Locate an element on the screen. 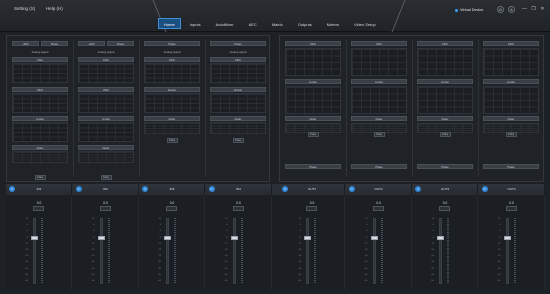 The height and width of the screenshot is (294, 550). menu-settings: Setting (S) is located at coordinates (24, 8).